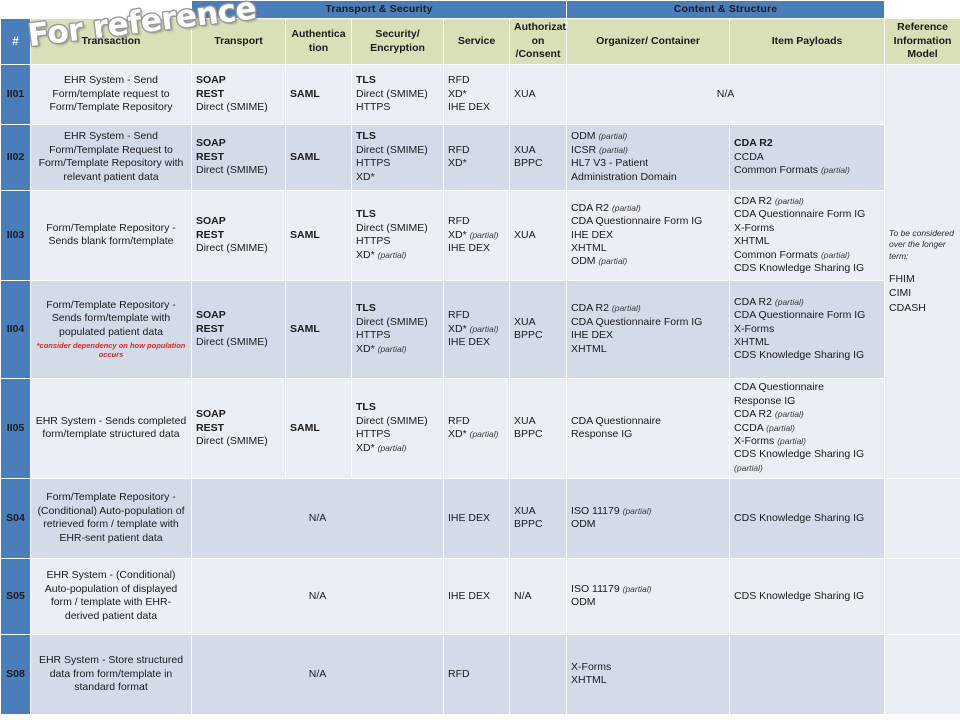 This screenshot has height=720, width=960. I want to click on rim-note: To be considered over the longer term:, so click(921, 244).